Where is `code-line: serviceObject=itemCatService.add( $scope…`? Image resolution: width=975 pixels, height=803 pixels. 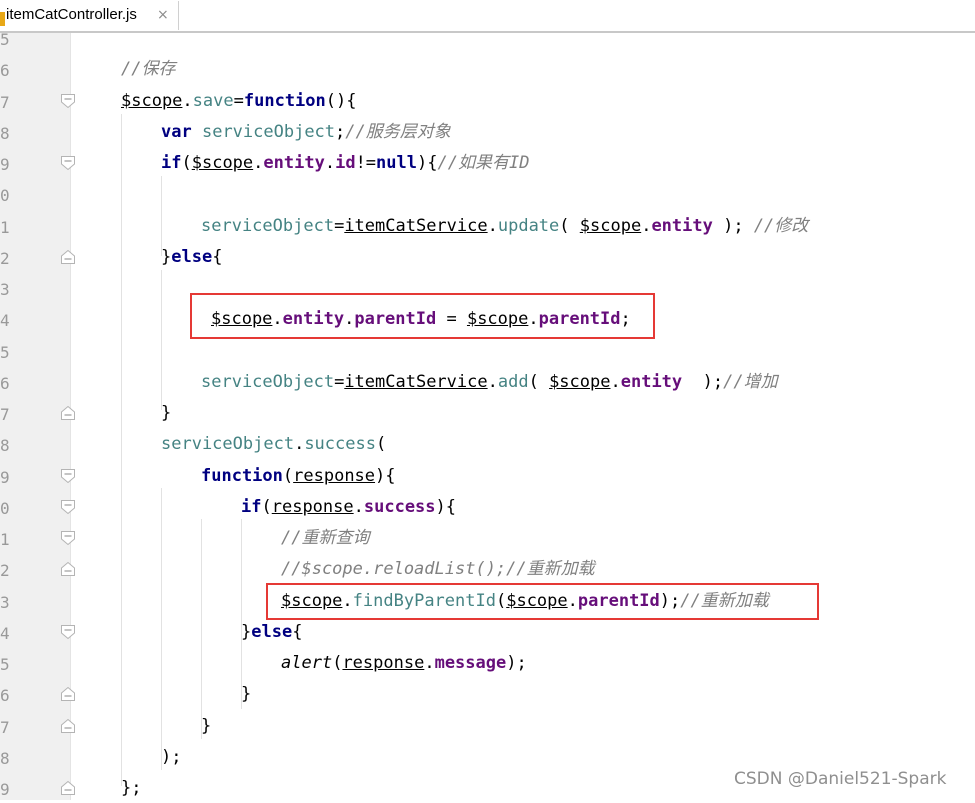 code-line: serviceObject=itemCatService.add( $scope… is located at coordinates (489, 382).